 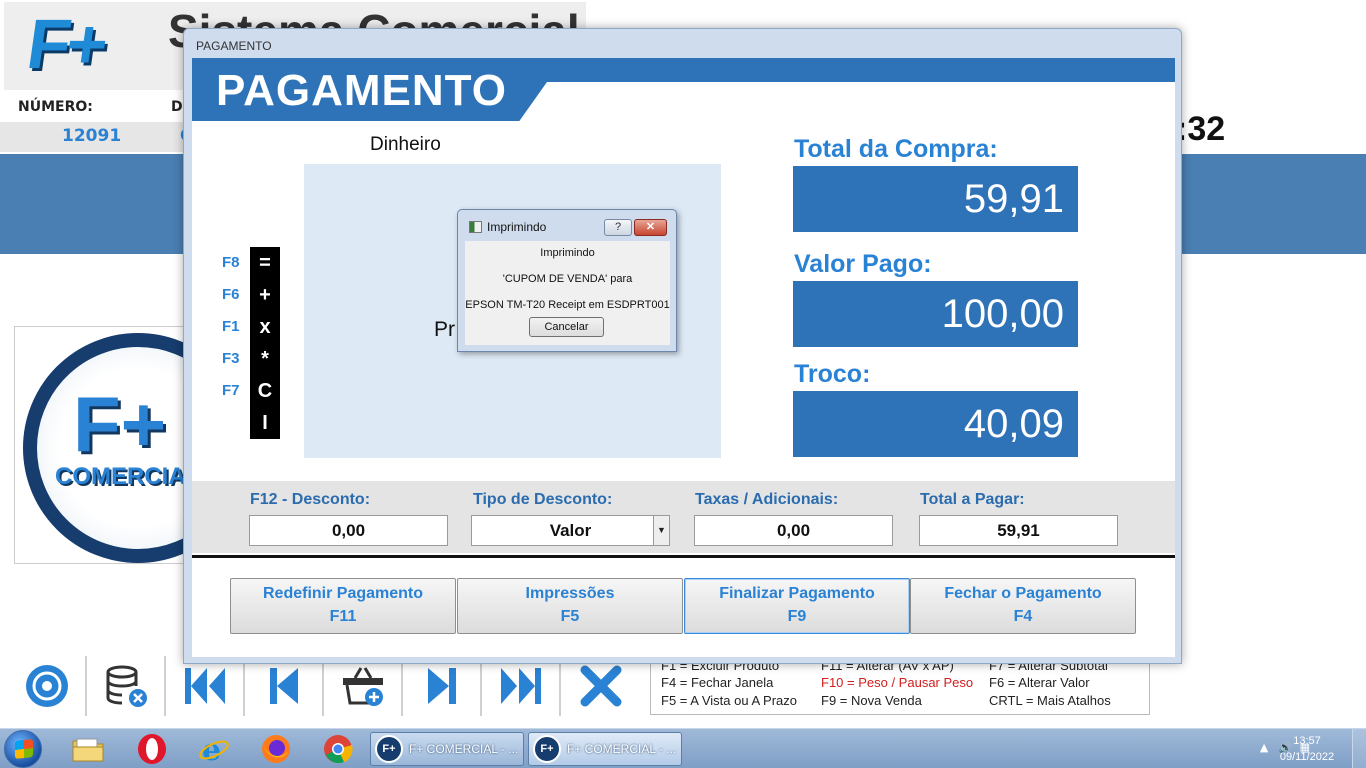 What do you see at coordinates (896, 149) in the screenshot?
I see `total-compra-label: Total da Compra:` at bounding box center [896, 149].